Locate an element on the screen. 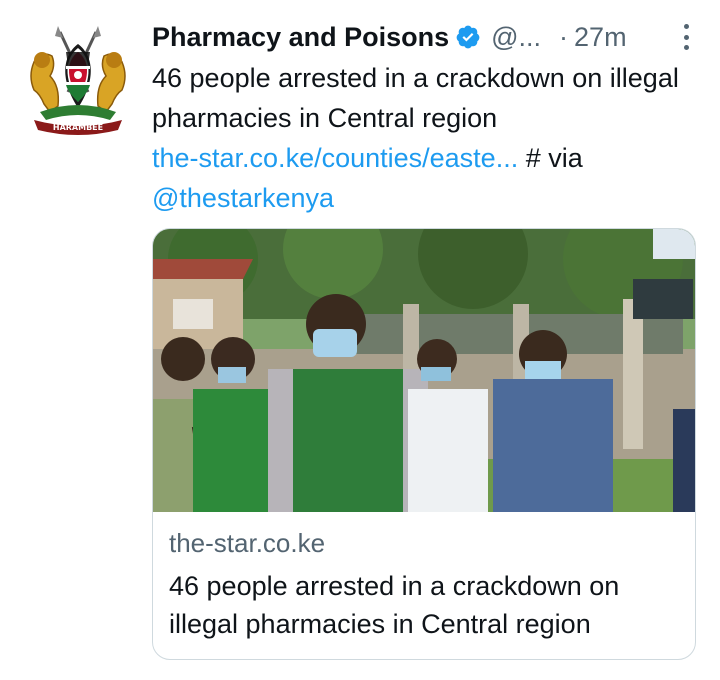  card-domain: the-star.co.ke is located at coordinates (247, 543).